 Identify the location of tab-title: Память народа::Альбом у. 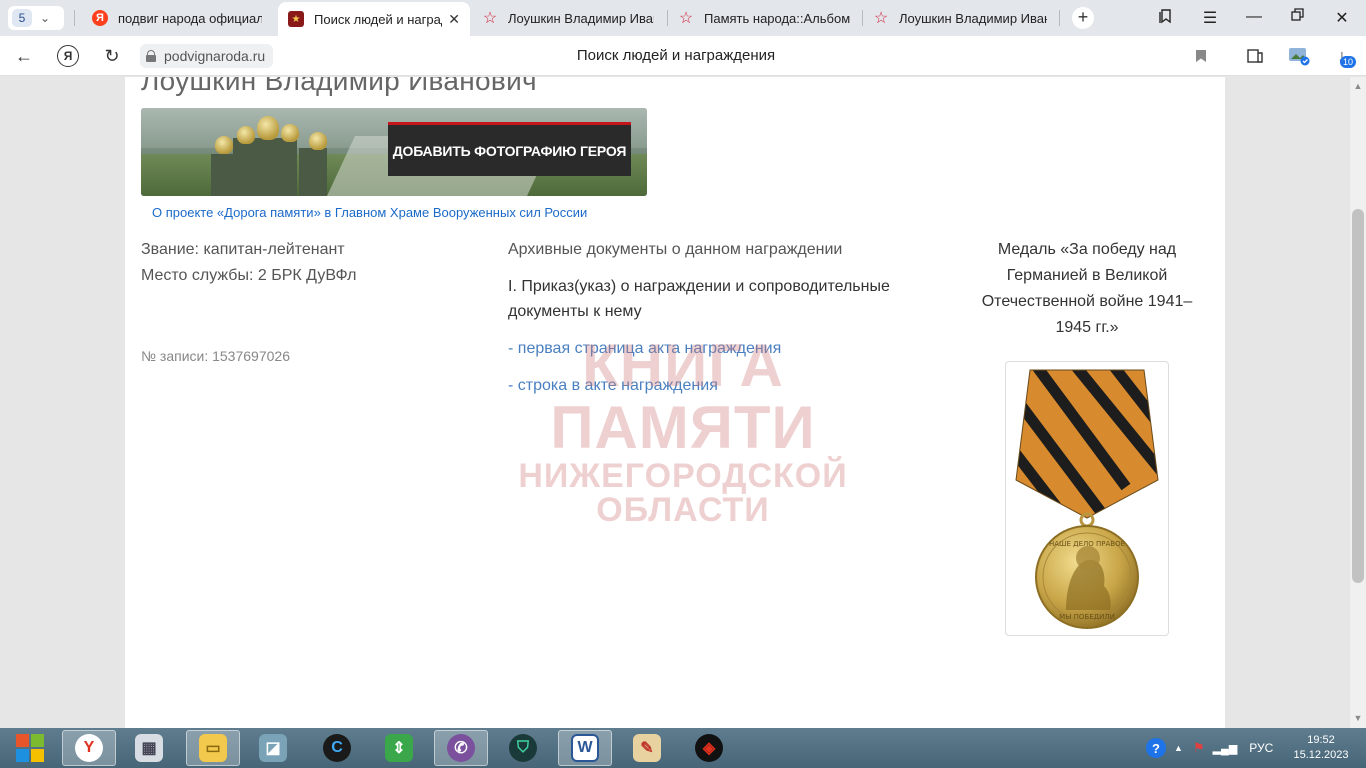
(777, 18).